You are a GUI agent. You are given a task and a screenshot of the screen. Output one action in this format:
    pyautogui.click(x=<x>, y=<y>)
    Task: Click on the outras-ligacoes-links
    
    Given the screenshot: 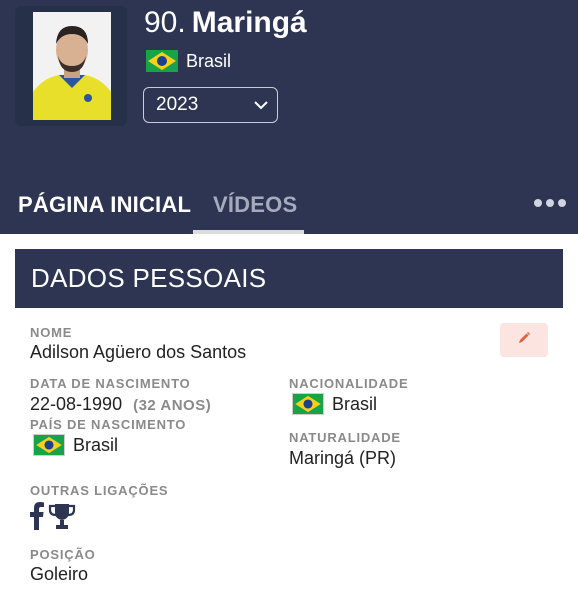 What is the action you would take?
    pyautogui.click(x=53, y=518)
    